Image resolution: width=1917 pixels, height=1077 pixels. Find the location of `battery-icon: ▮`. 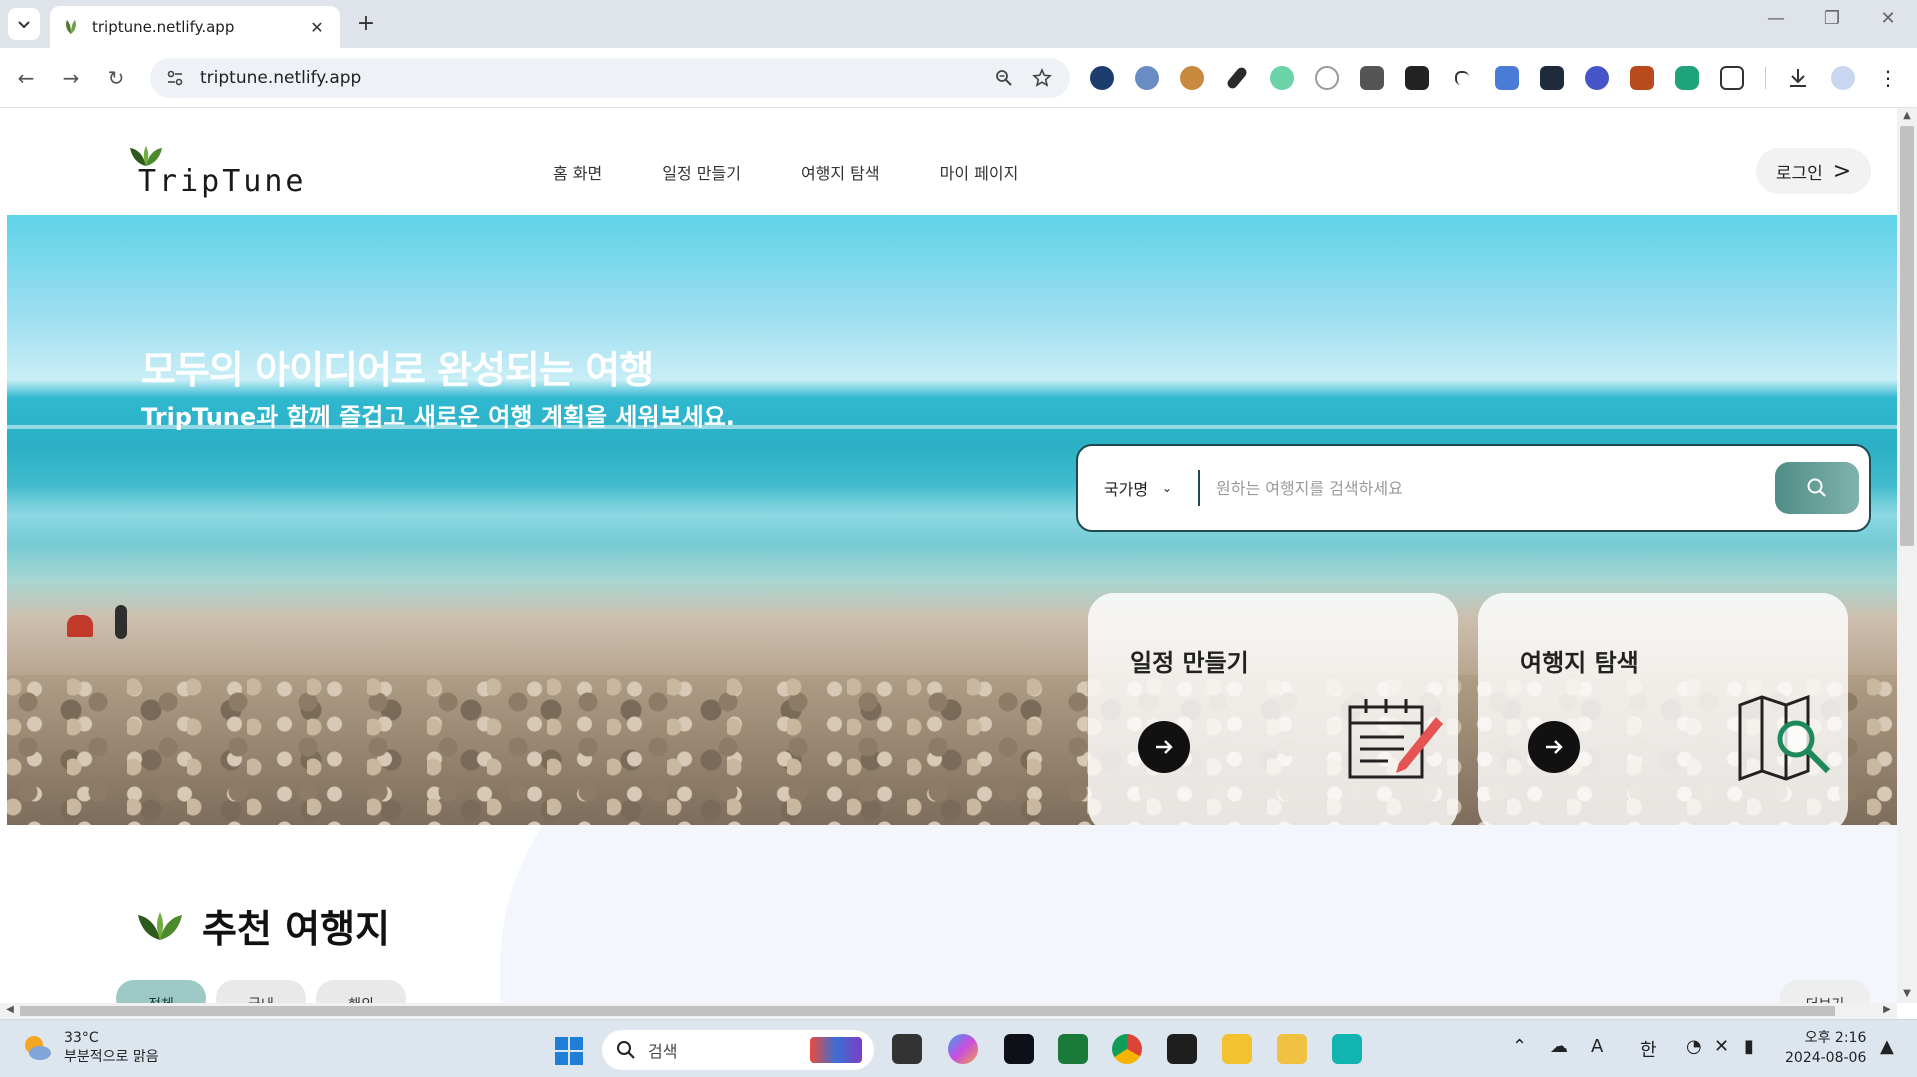

battery-icon: ▮ is located at coordinates (1749, 1046).